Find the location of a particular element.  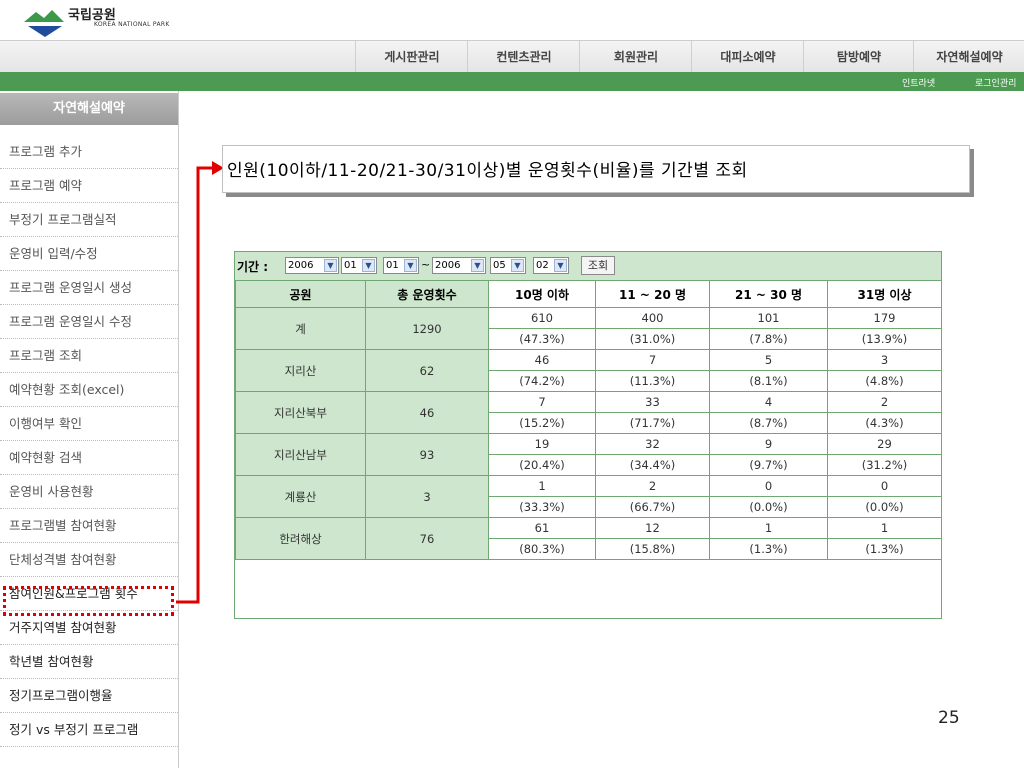

sidebar-item-schedule-create: 프로그램 운영일시 생성 is located at coordinates (89, 288).